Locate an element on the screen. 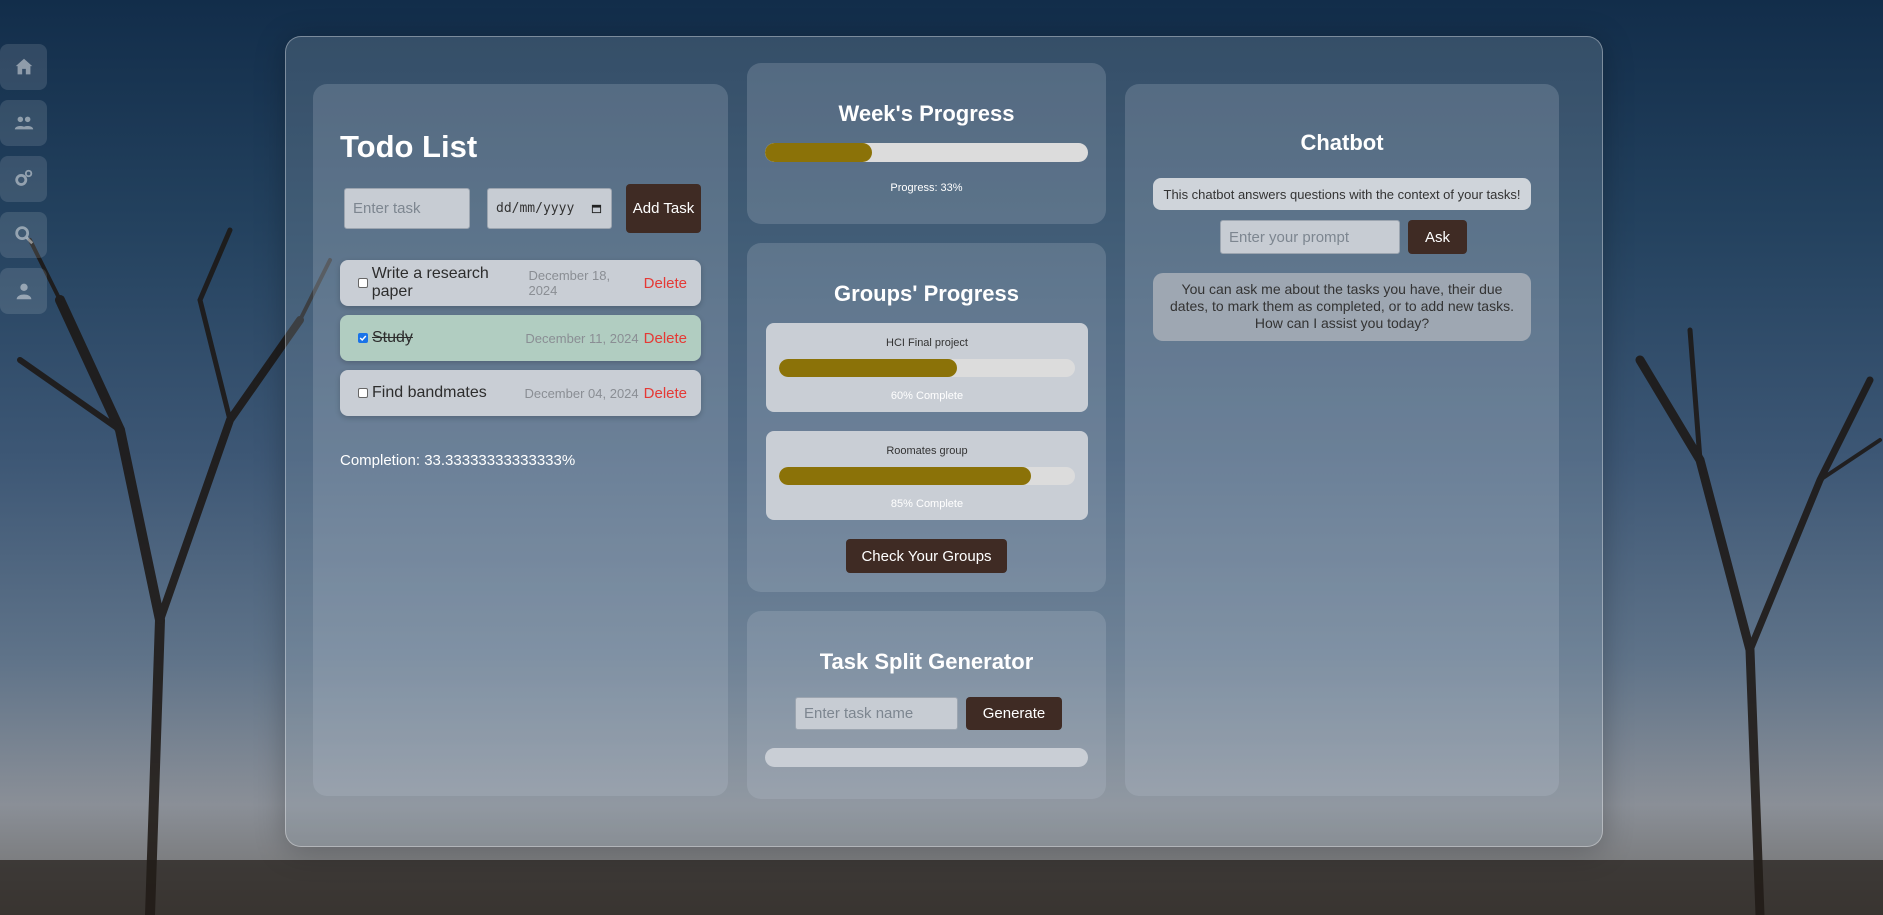  check-groups-button: Check Your Groups is located at coordinates (926, 556).